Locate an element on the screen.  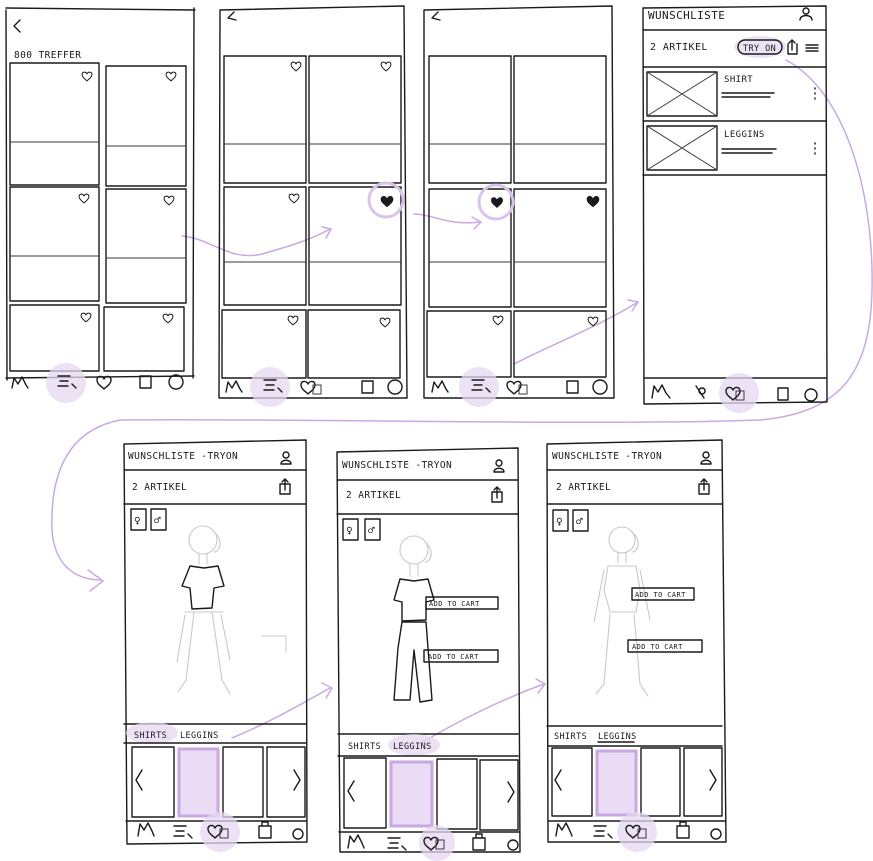
wishlist-item-name: SHIRT is located at coordinates (738, 80).